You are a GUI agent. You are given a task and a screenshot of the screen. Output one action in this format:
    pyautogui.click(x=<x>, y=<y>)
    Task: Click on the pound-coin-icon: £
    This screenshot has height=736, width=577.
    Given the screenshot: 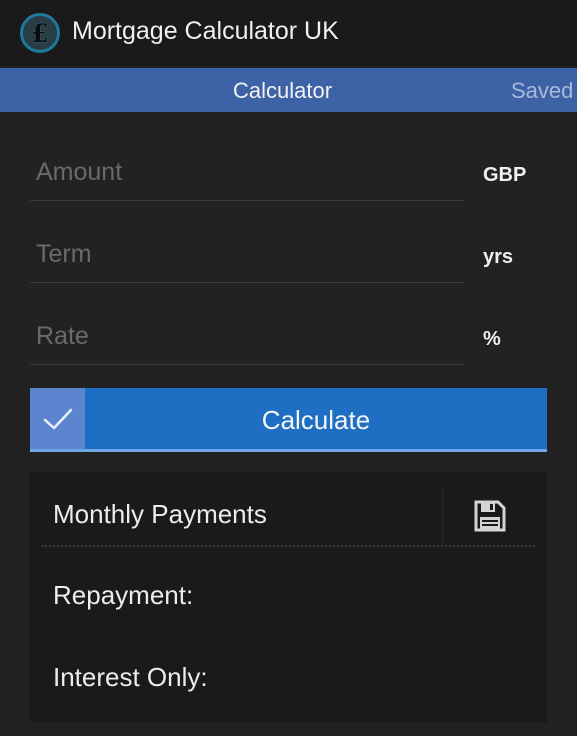 What is the action you would take?
    pyautogui.click(x=40, y=33)
    